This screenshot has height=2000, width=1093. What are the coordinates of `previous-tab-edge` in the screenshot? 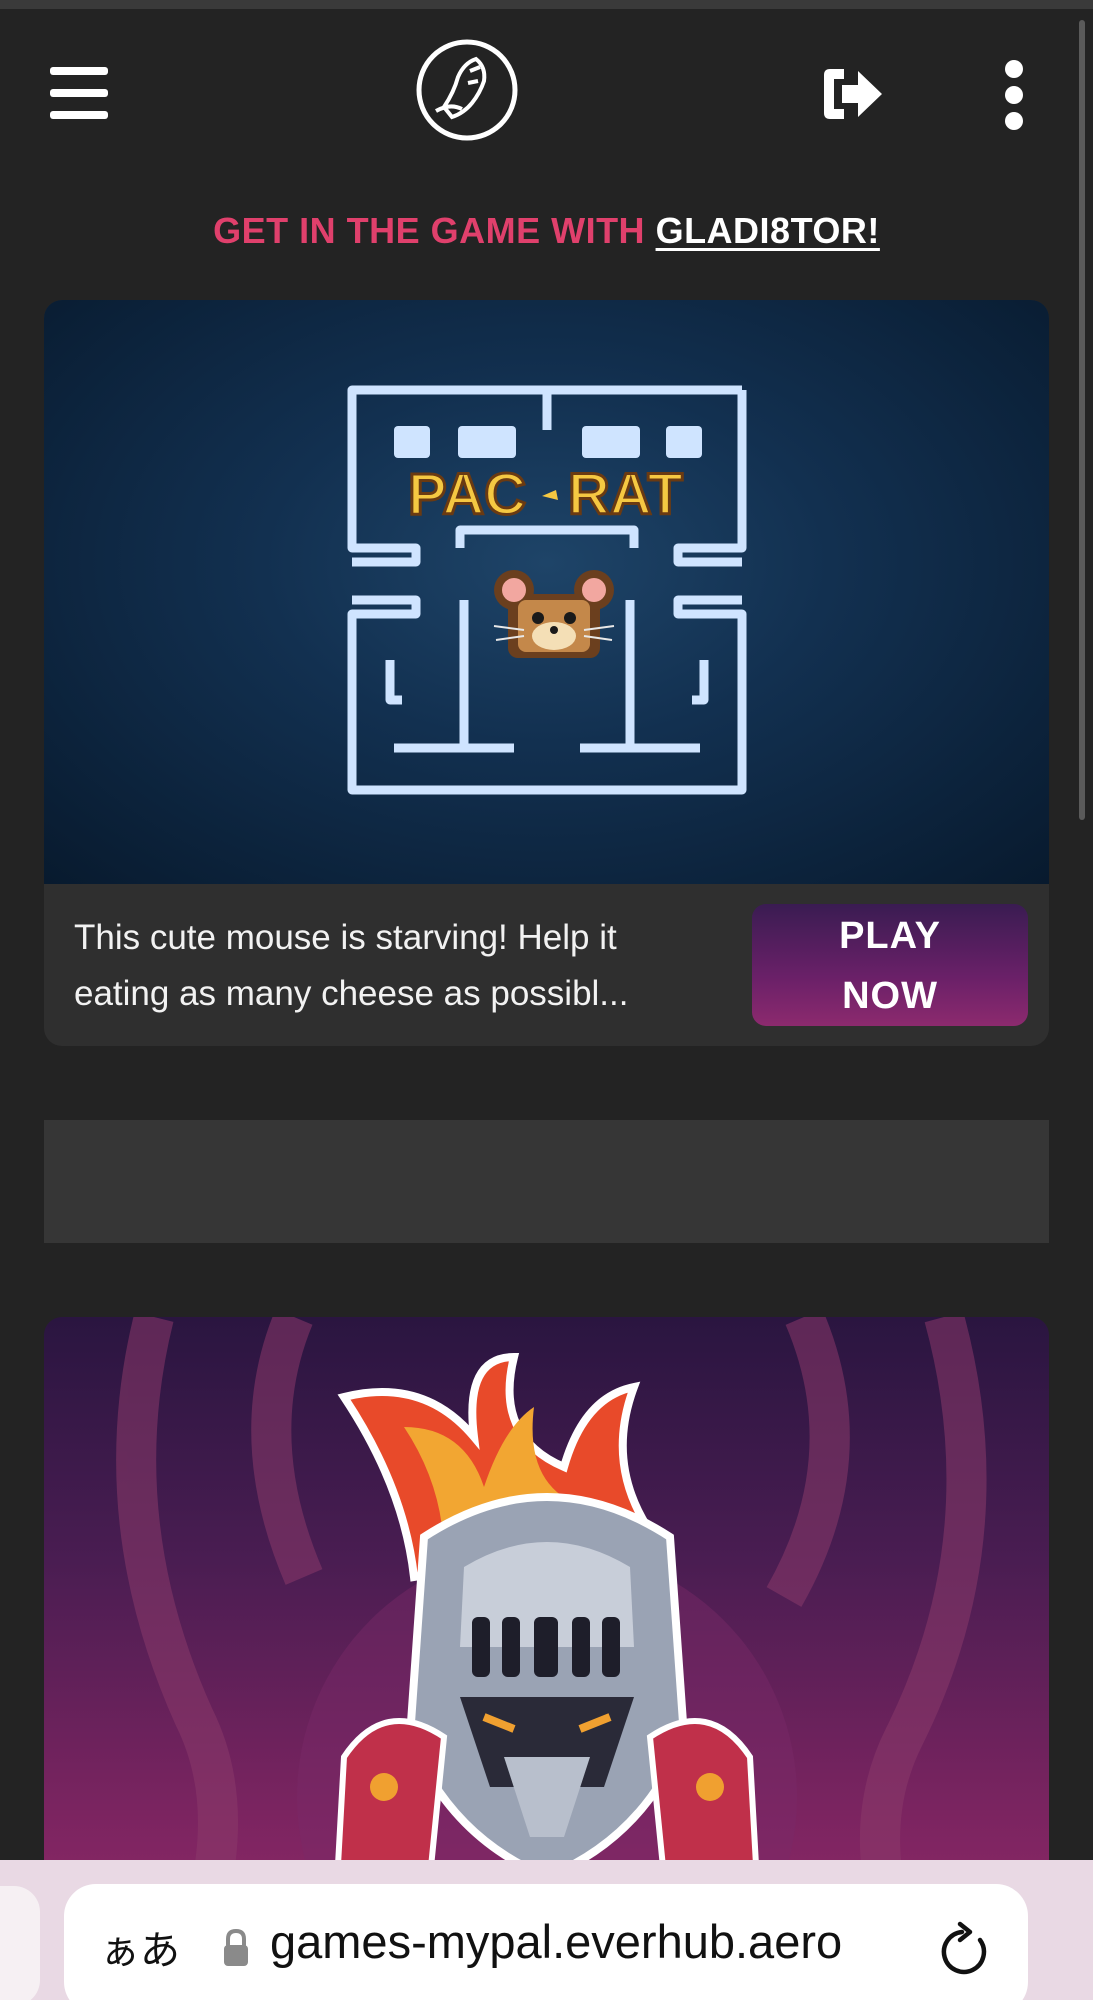 It's located at (20, 1943).